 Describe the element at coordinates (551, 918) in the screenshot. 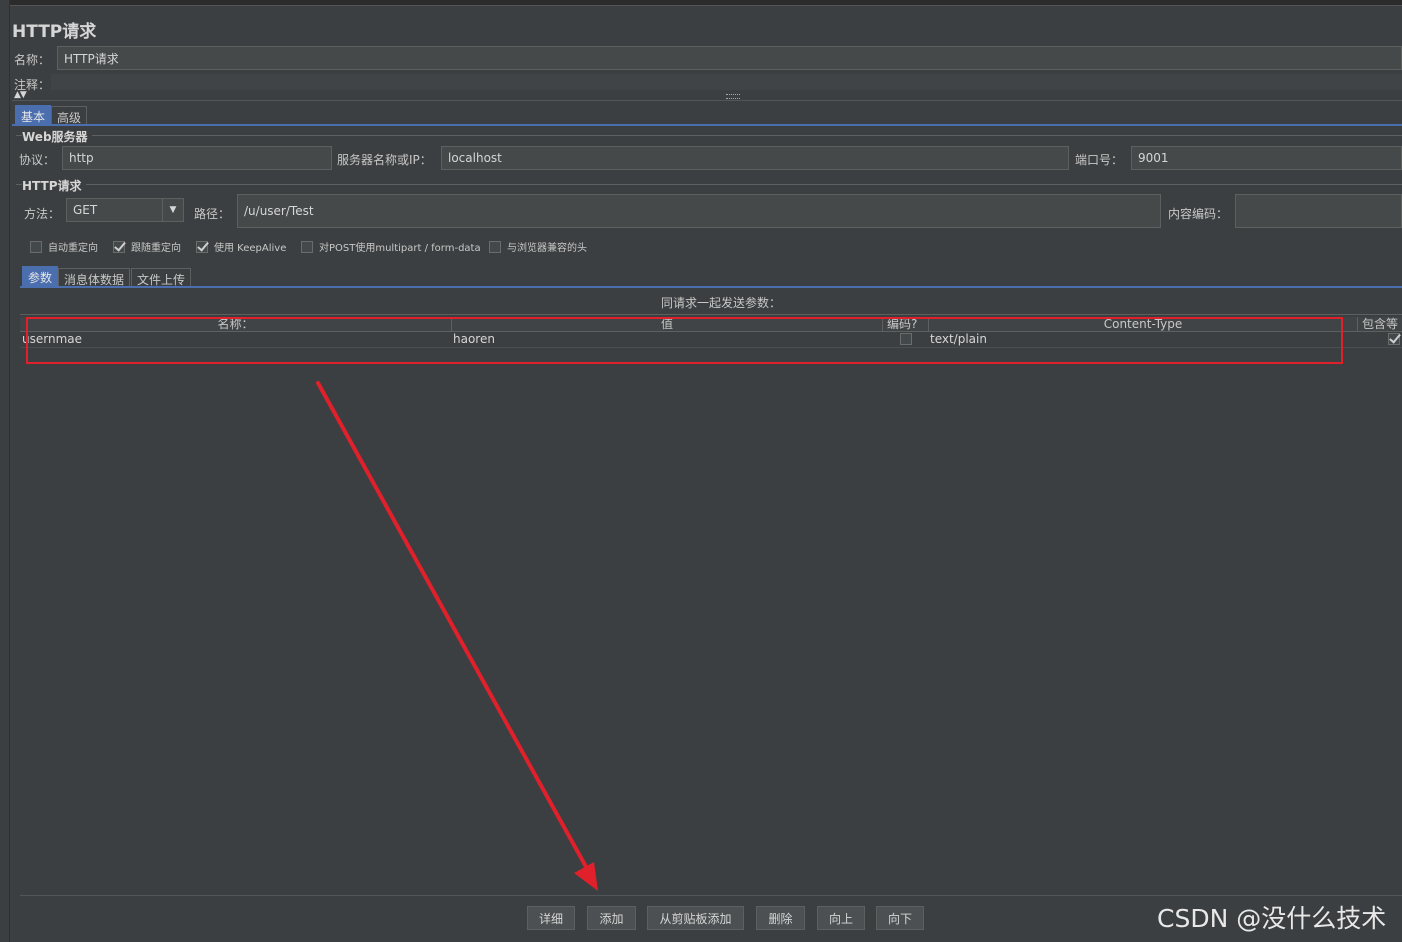

I see `detail-button: 详细` at that location.